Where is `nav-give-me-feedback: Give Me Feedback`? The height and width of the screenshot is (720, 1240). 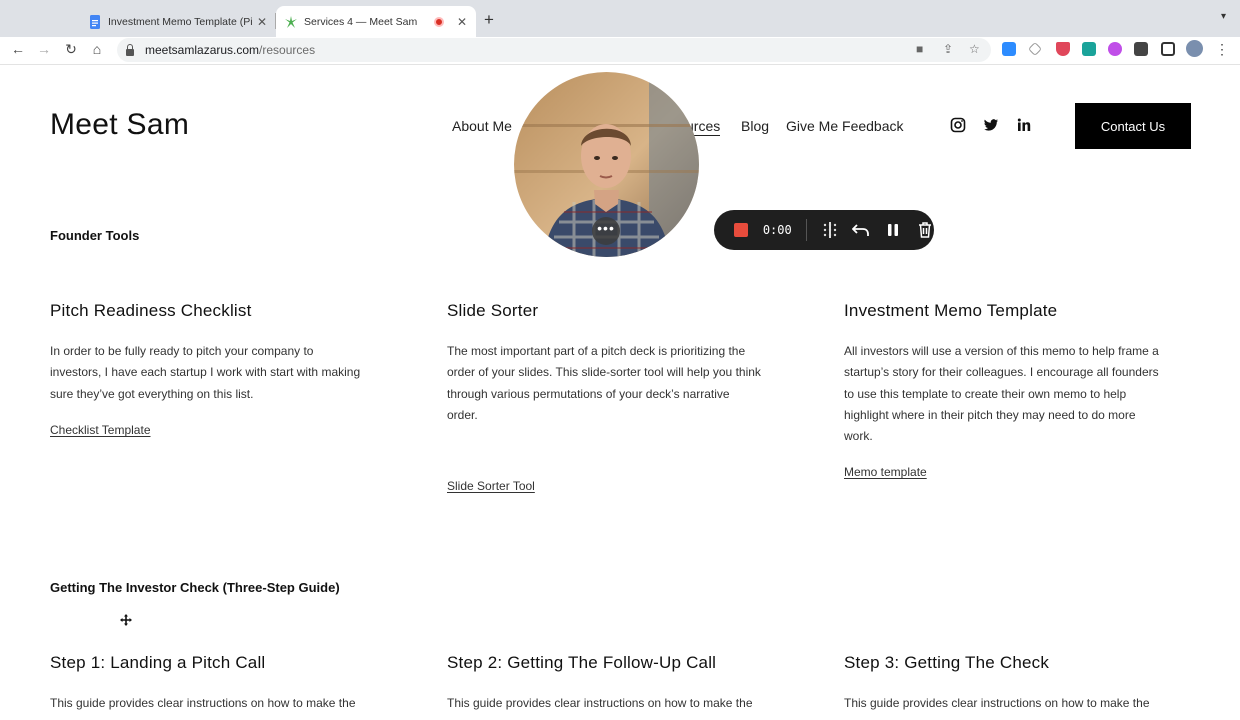
nav-give-me-feedback: Give Me Feedback is located at coordinates (845, 126).